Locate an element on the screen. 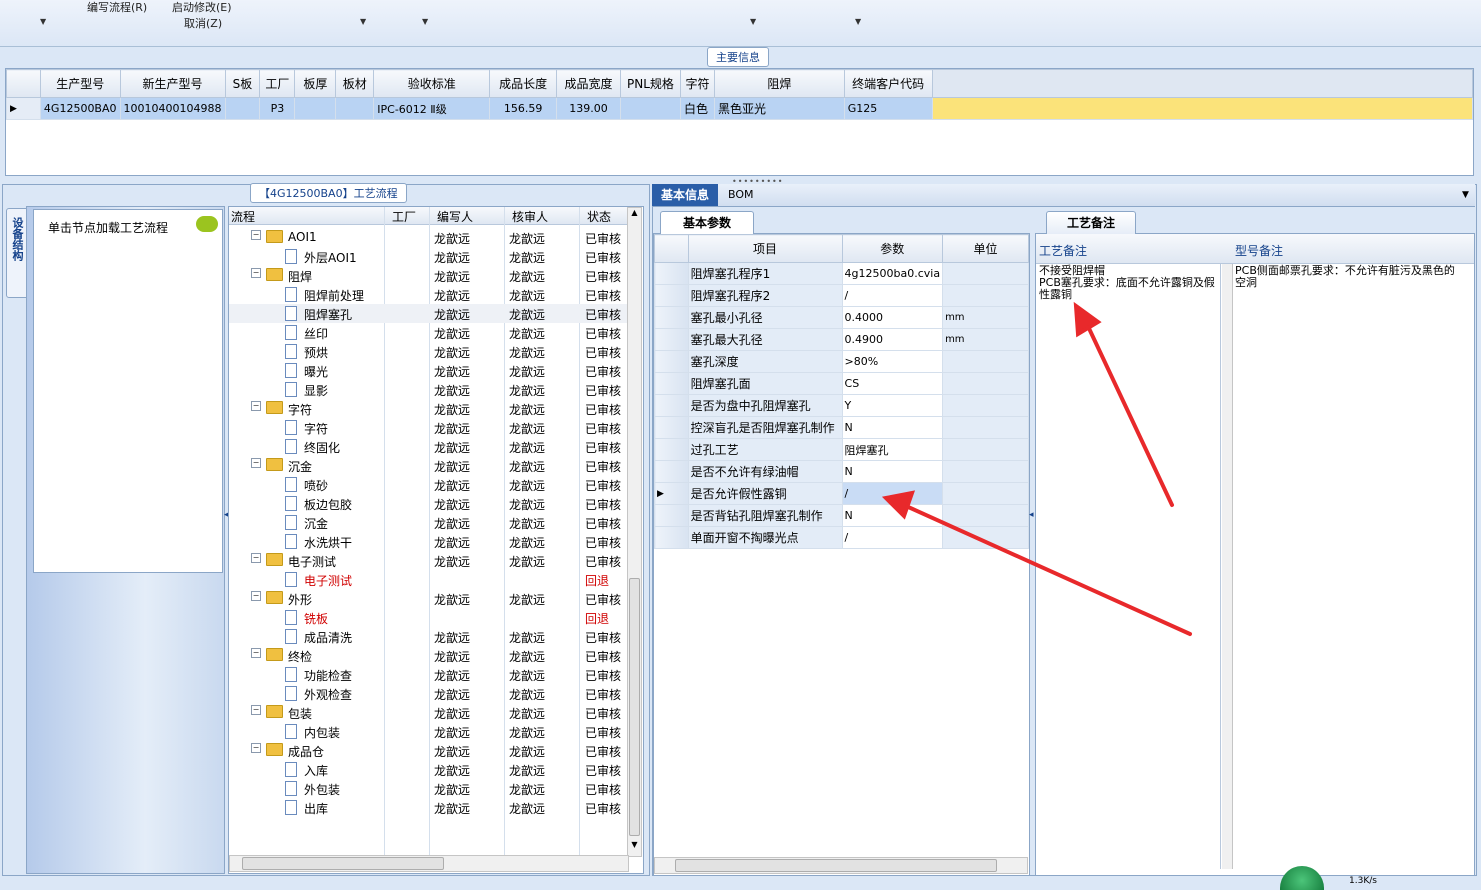  param-row: 单面开窗不掏曝光点 / is located at coordinates (841, 537).